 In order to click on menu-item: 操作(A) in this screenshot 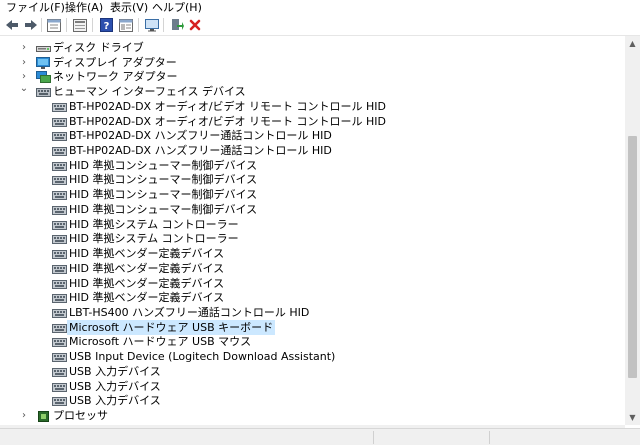, I will do `click(84, 7)`.